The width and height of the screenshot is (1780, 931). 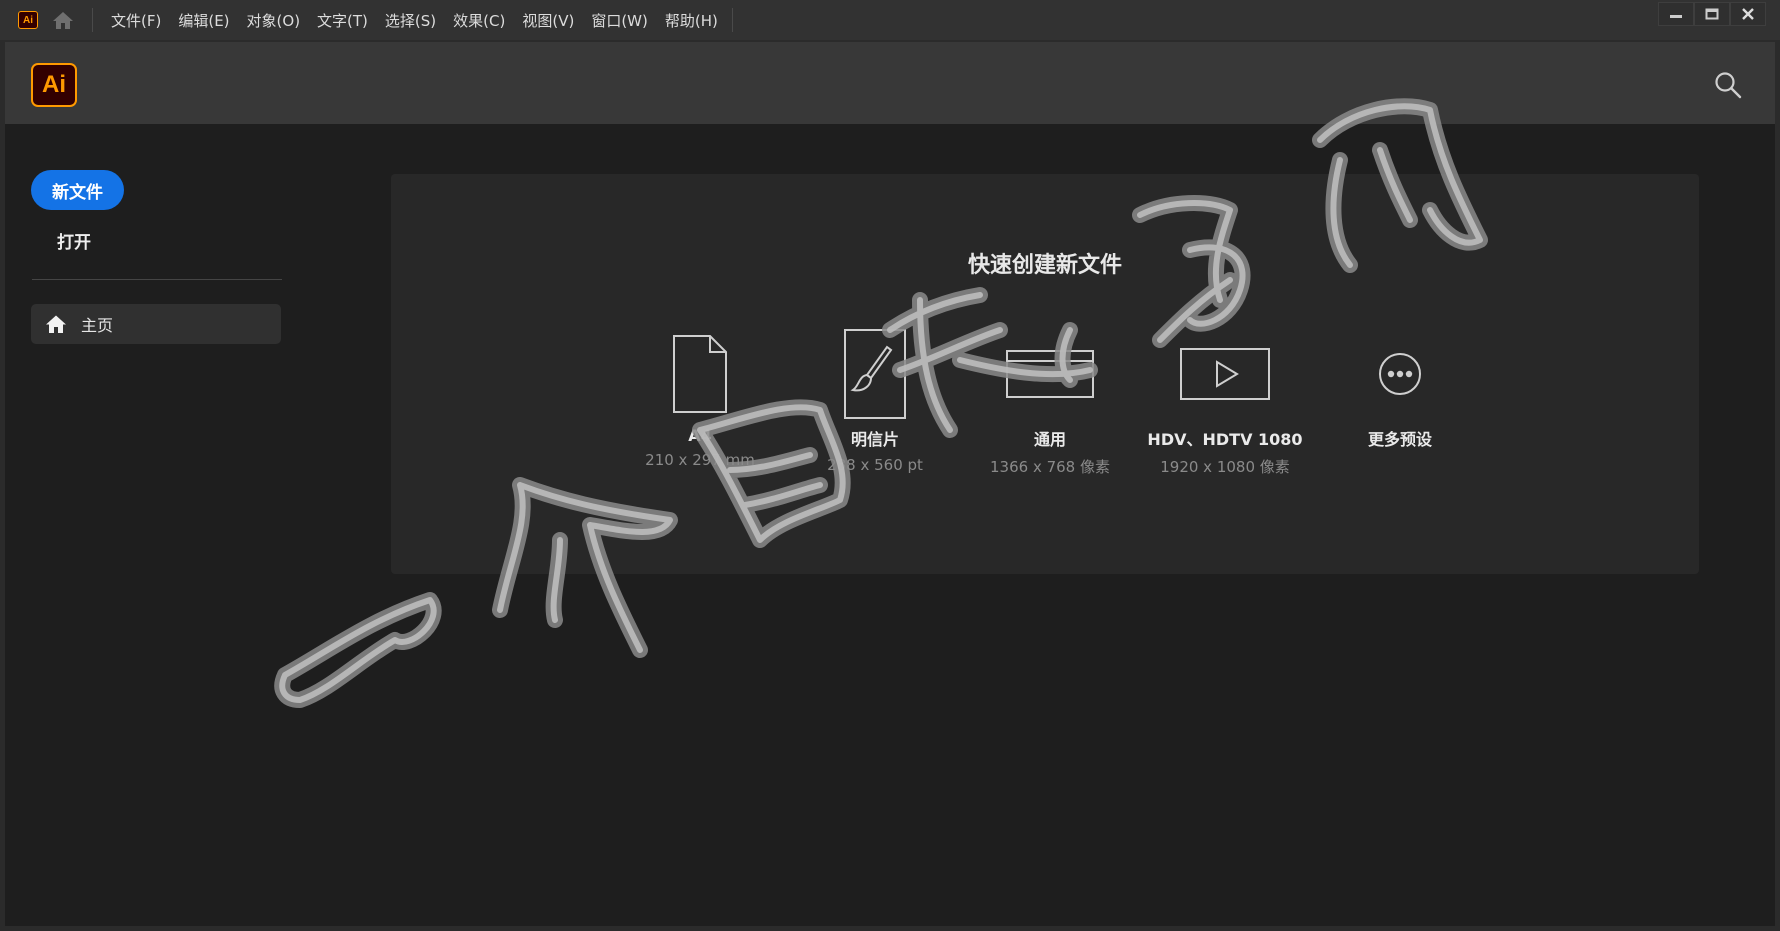 I want to click on quick-create-title: 快速创建新文件, so click(x=1044, y=265).